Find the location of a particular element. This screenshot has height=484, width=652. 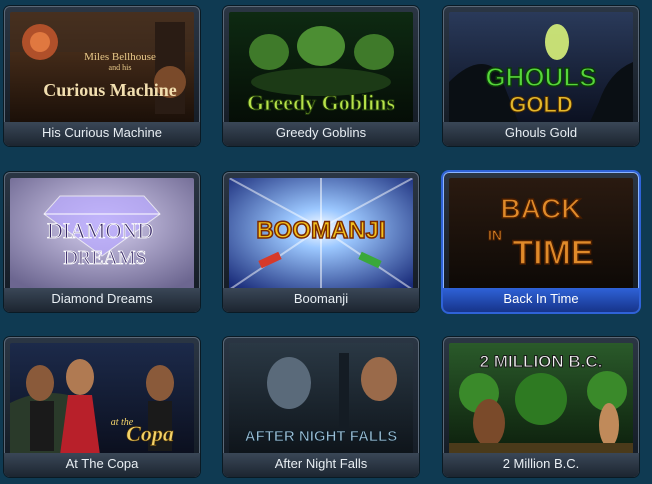

game-tile-ghouls-gold: GHOULS GOLD Ghouls Gold is located at coordinates (541, 76).